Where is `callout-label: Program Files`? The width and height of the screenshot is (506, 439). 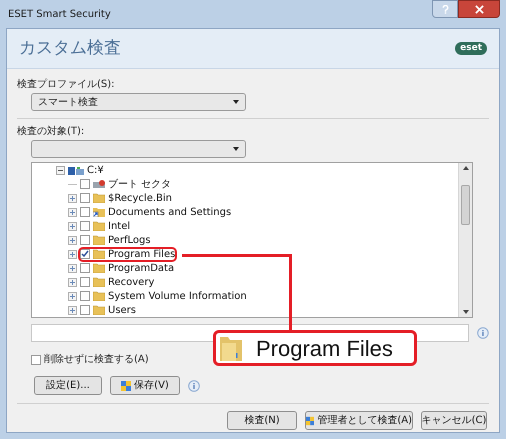
callout-label: Program Files is located at coordinates (324, 348).